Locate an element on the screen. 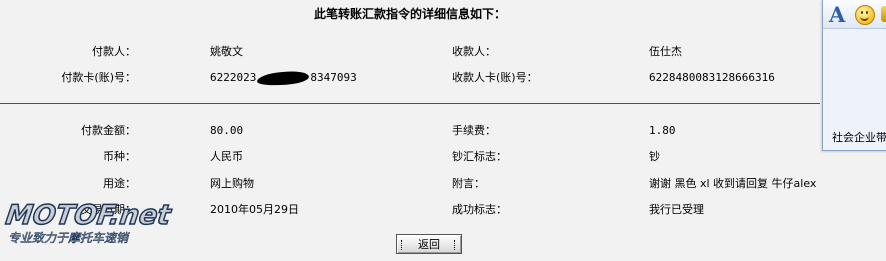 The width and height of the screenshot is (886, 261). back-button: 返回 is located at coordinates (429, 244).